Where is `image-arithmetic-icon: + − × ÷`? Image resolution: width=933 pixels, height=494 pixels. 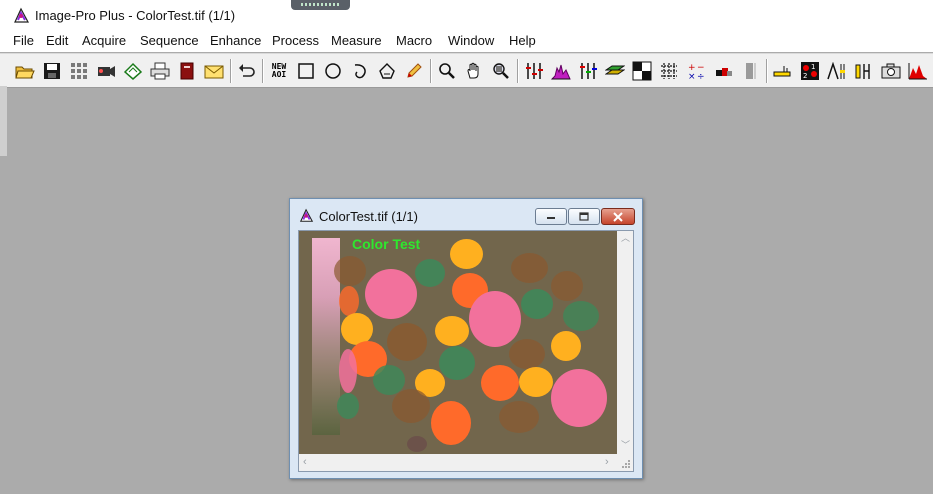 image-arithmetic-icon: + − × ÷ is located at coordinates (696, 71).